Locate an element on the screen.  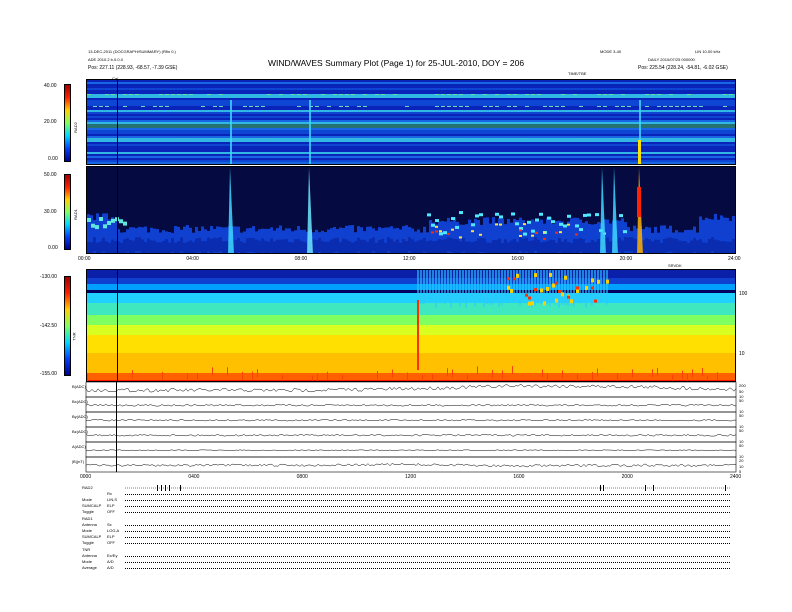
line-series is located at coordinates (411, 435).